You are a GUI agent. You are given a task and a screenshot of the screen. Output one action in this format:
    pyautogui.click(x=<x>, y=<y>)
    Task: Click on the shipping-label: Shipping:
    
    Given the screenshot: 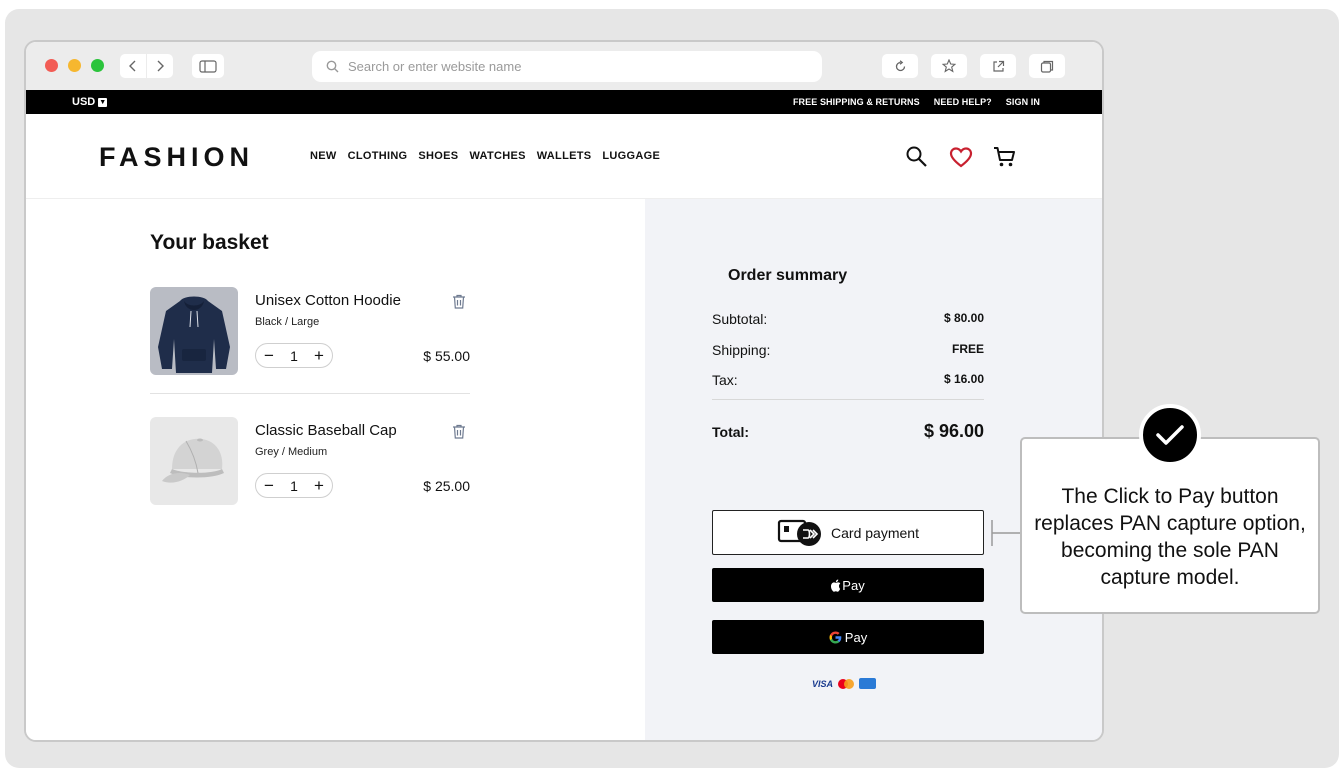 What is the action you would take?
    pyautogui.click(x=741, y=350)
    